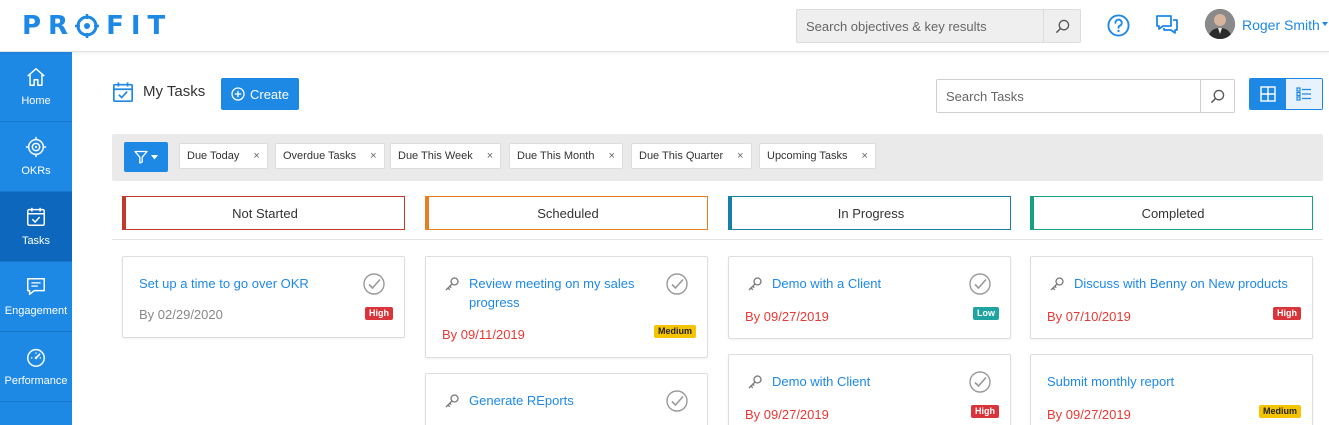  I want to click on user-name: Roger Smith, so click(1281, 25).